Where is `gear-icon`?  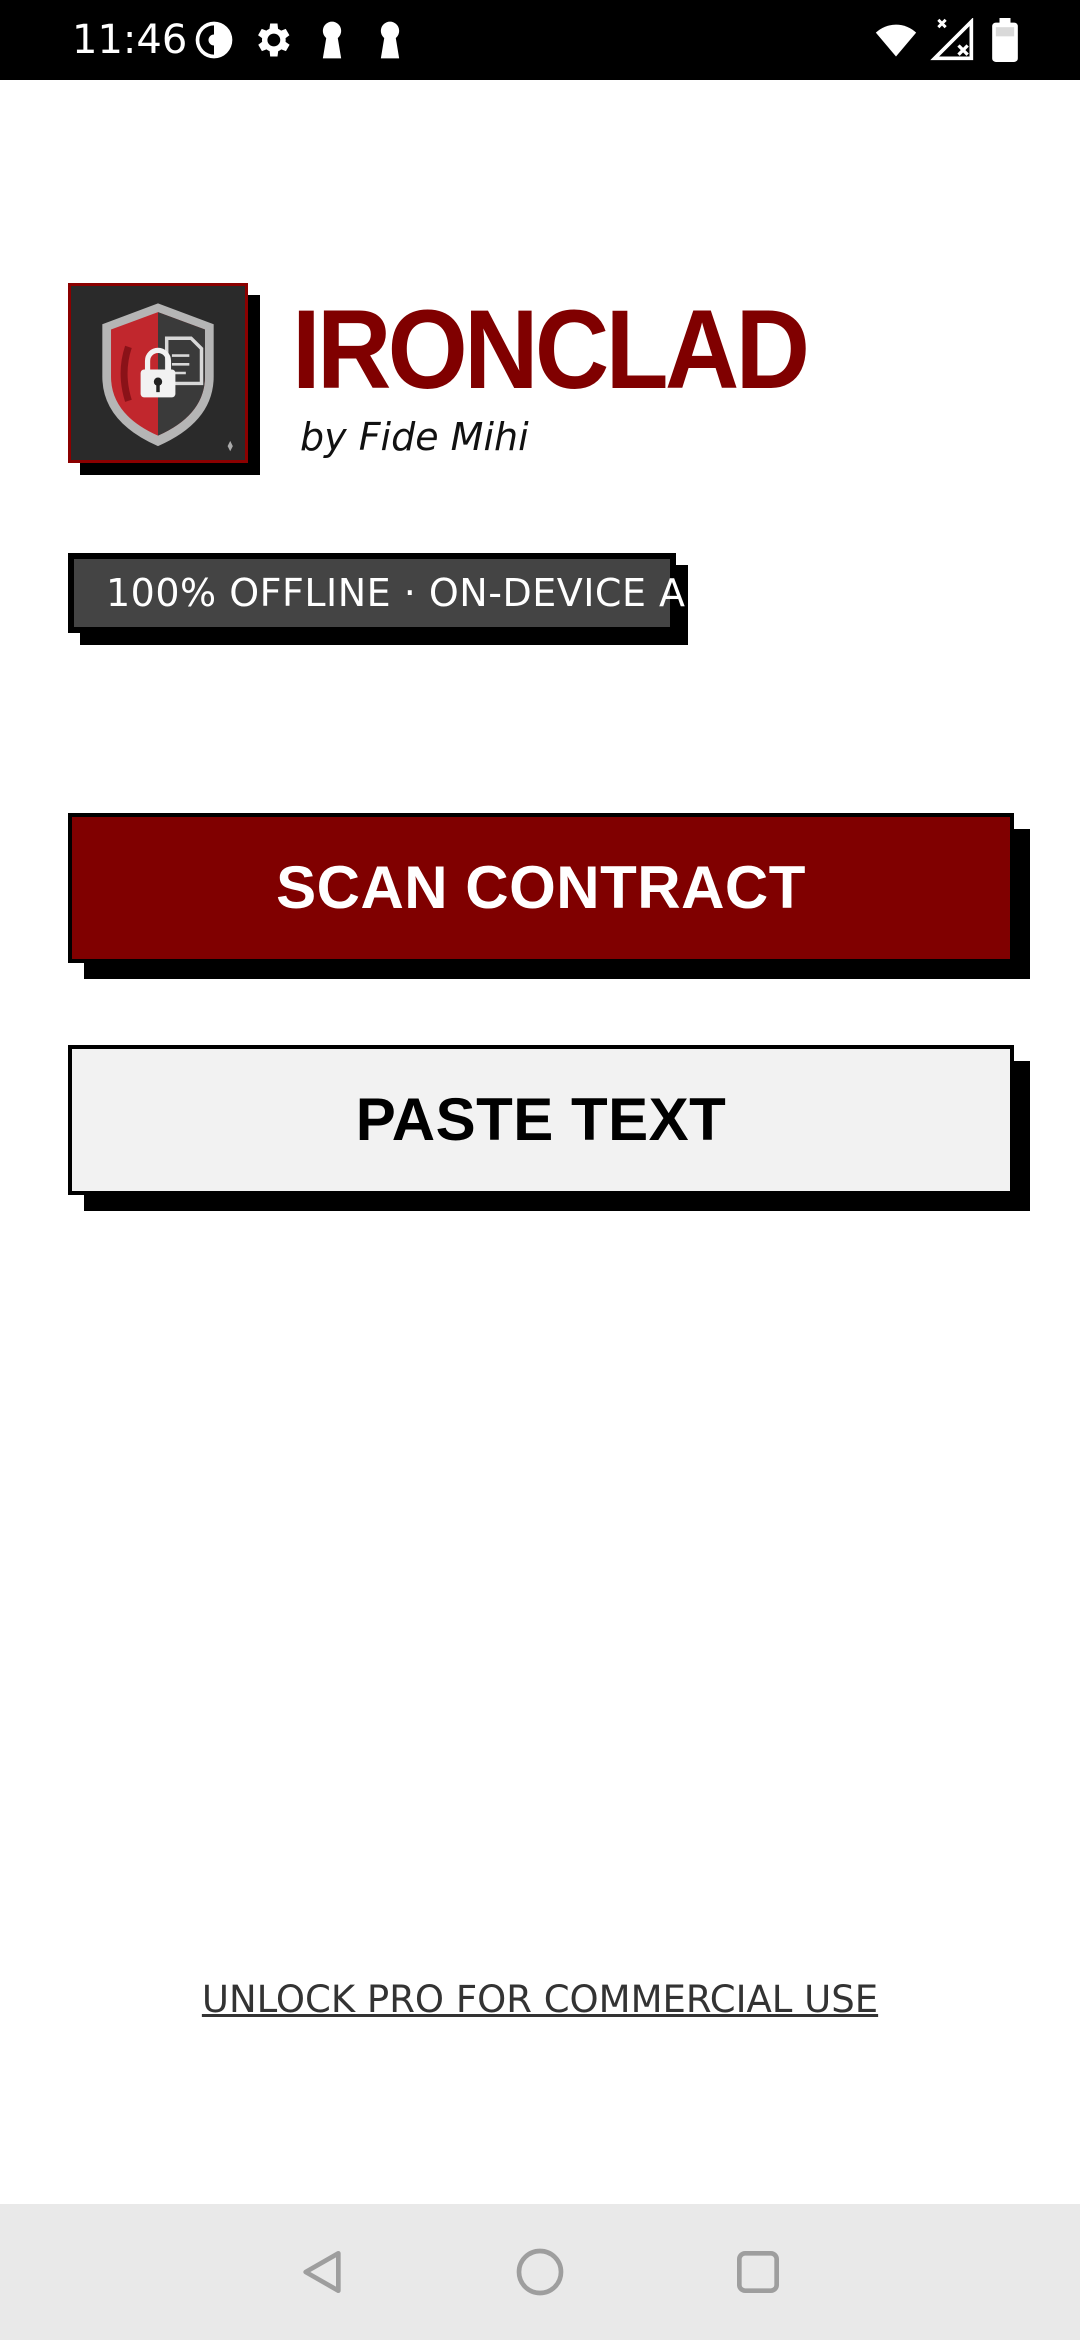 gear-icon is located at coordinates (272, 40).